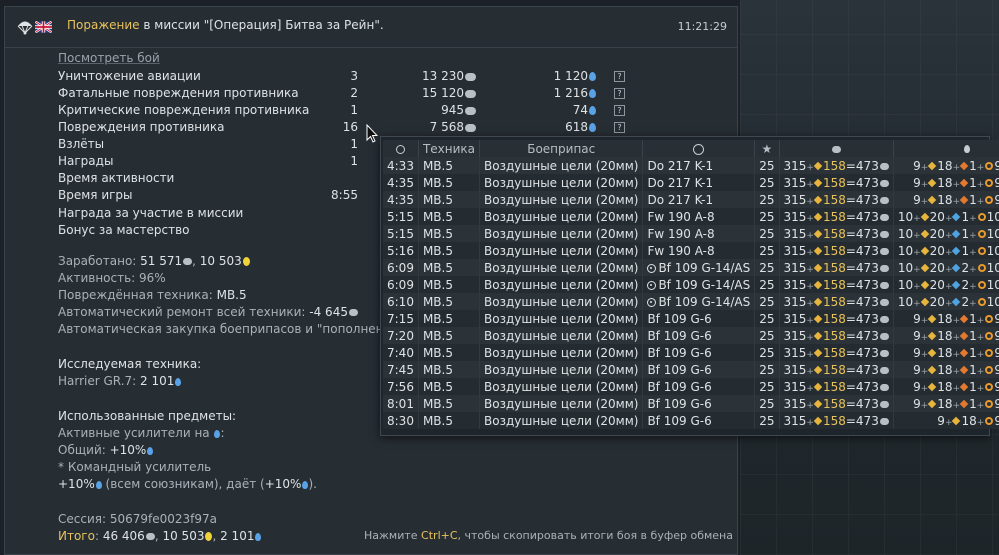  I want to click on stat-rp: 1 216, so click(567, 93).